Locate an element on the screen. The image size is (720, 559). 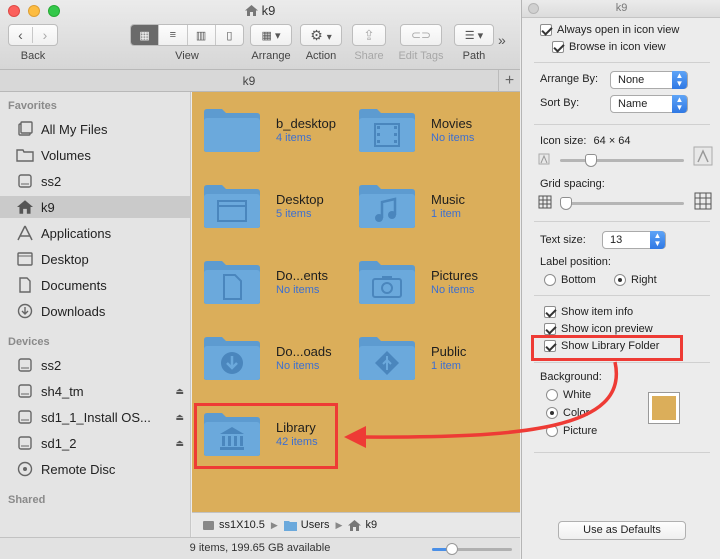
label-bottom-radio is located at coordinates (550, 280).